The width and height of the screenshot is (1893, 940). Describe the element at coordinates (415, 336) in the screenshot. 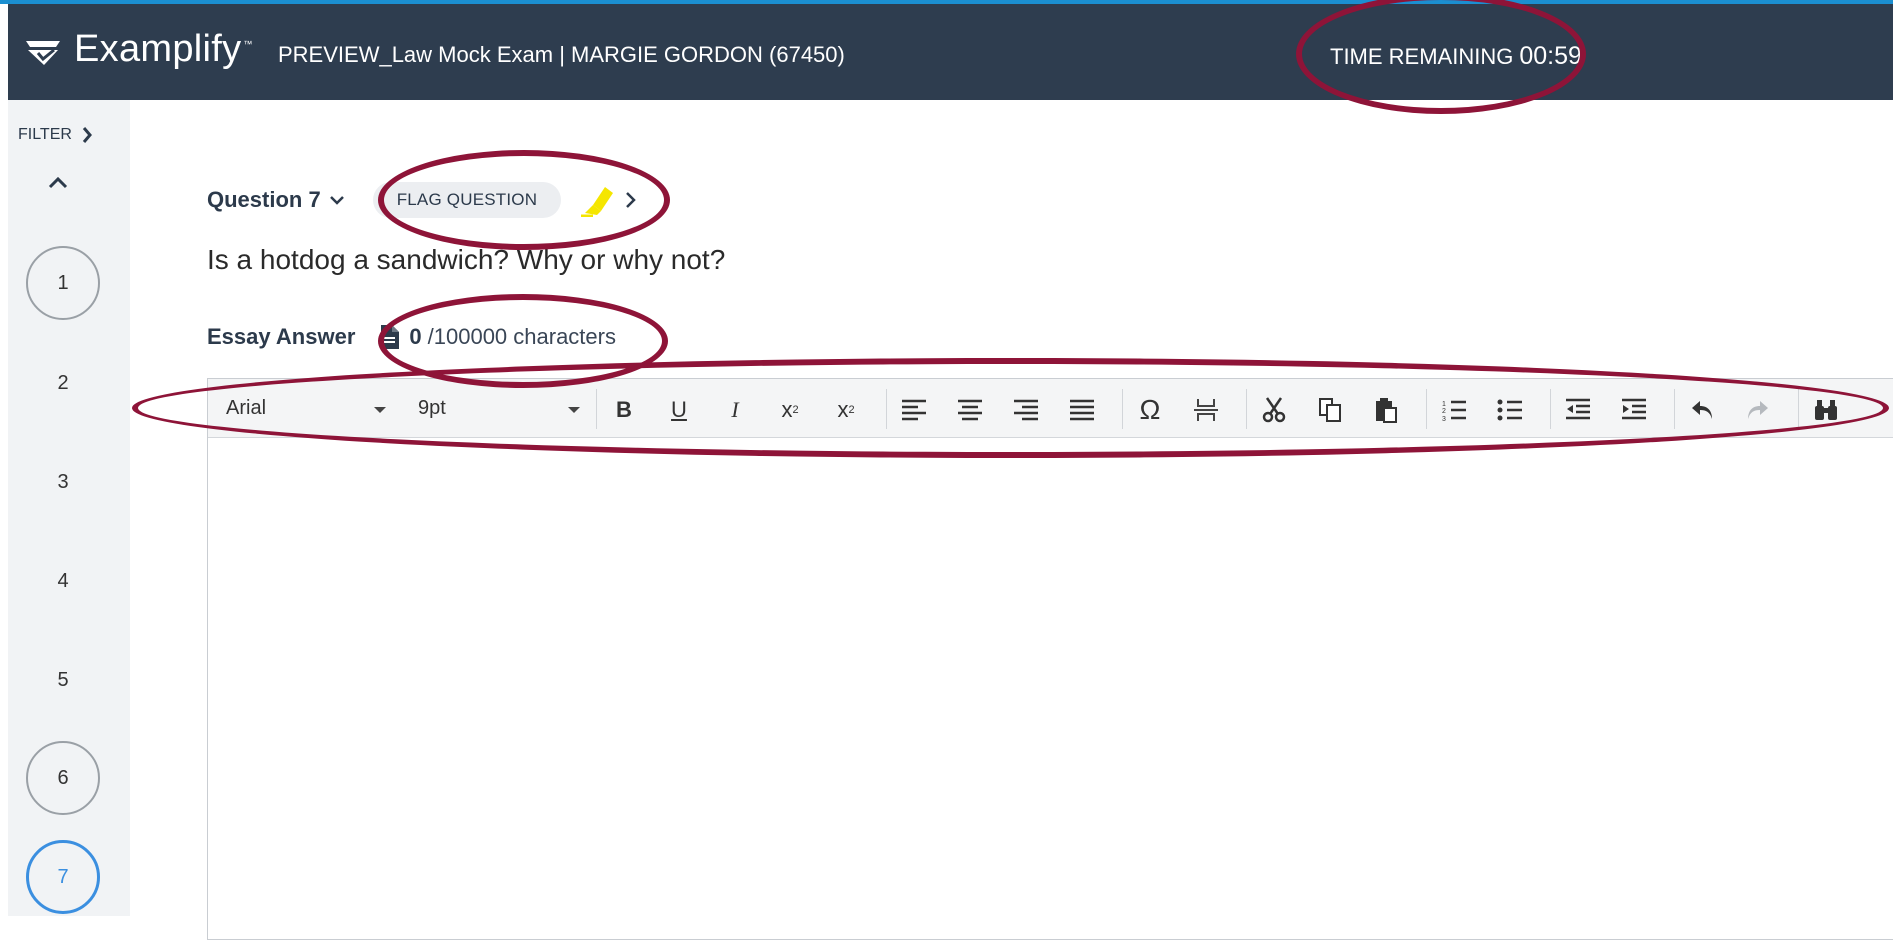

I see `character-count: 0` at that location.